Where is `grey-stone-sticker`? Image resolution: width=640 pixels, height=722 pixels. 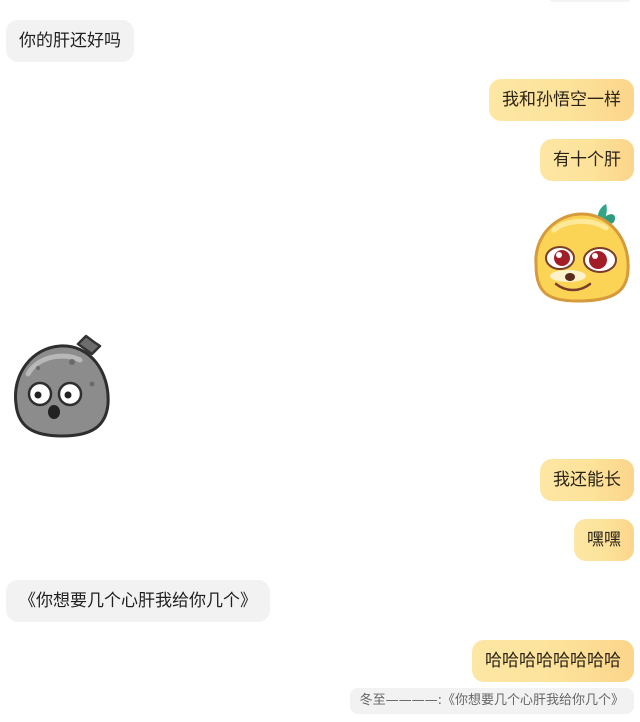 grey-stone-sticker is located at coordinates (61, 386).